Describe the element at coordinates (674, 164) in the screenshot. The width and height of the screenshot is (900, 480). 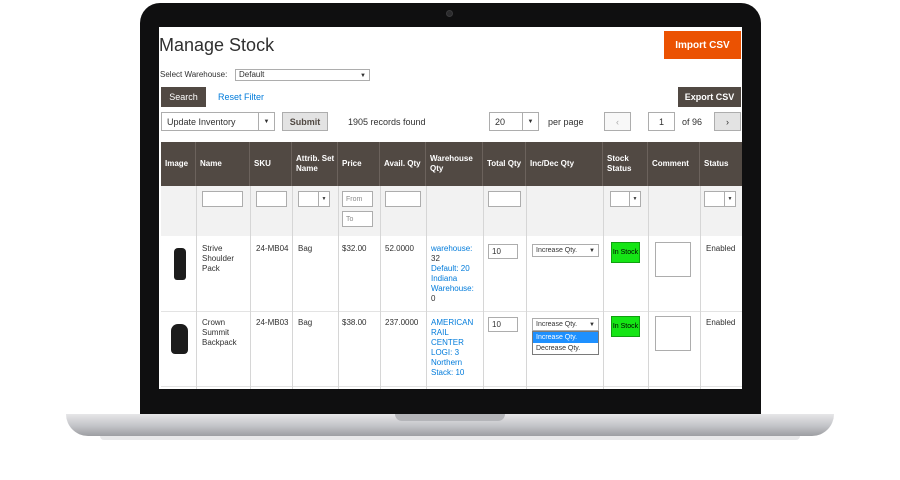
I see `col-comment: Comment` at that location.